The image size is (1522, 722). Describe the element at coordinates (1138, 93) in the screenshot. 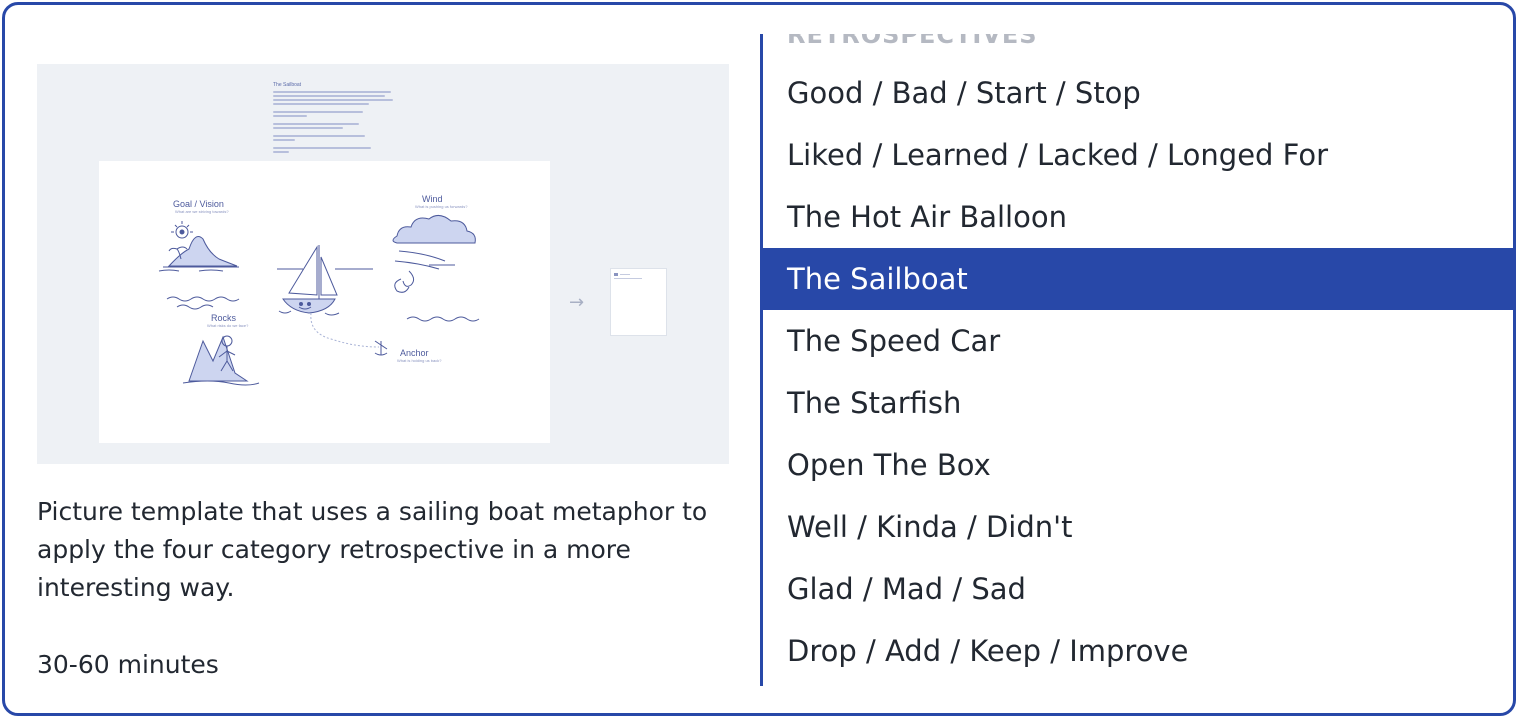

I see `list-item-good-bad-start-stop: Good / Bad / Start / Stop` at that location.